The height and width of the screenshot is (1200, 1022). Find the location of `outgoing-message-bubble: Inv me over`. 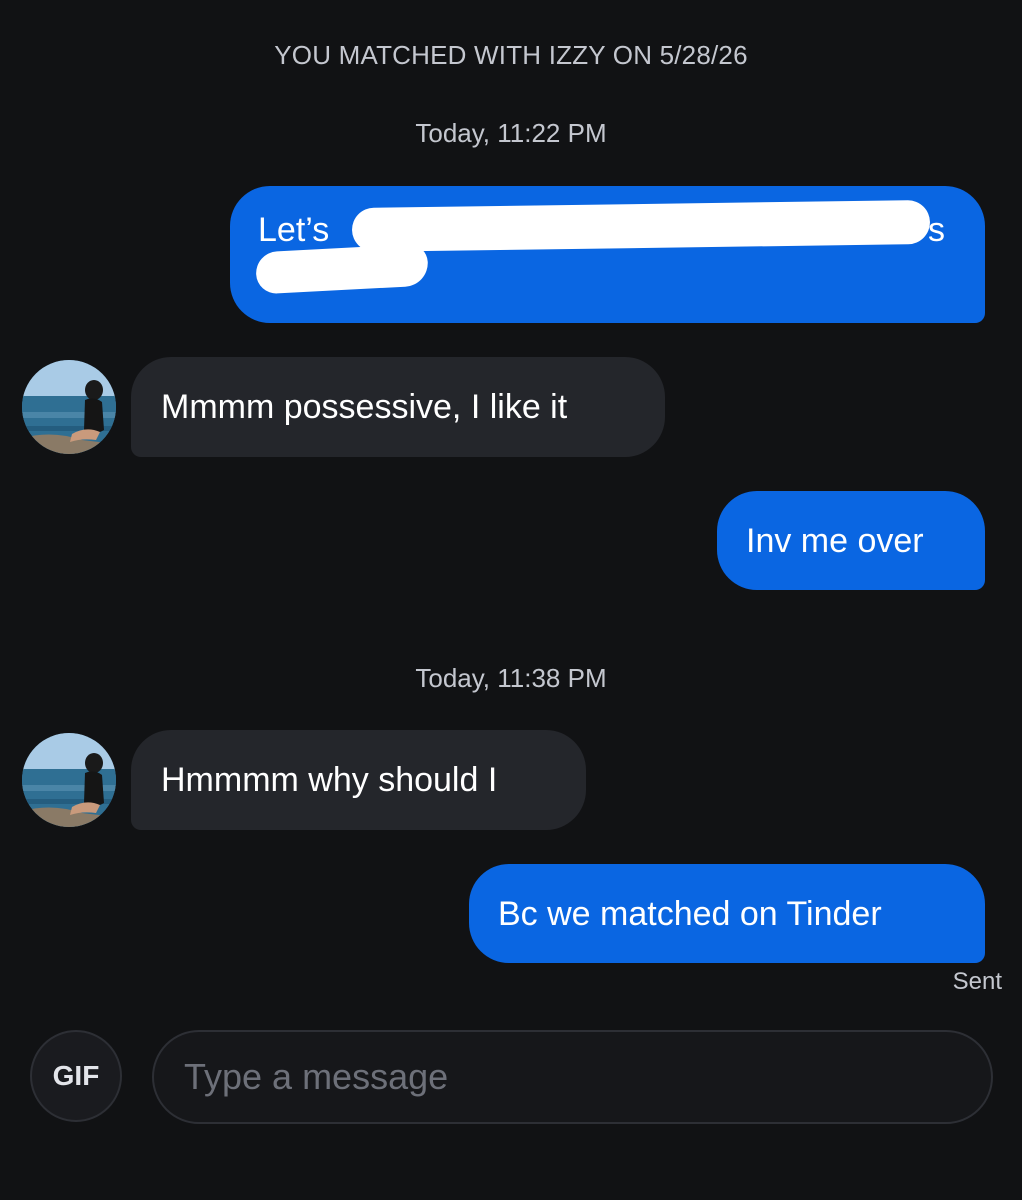

outgoing-message-bubble: Inv me over is located at coordinates (851, 540).